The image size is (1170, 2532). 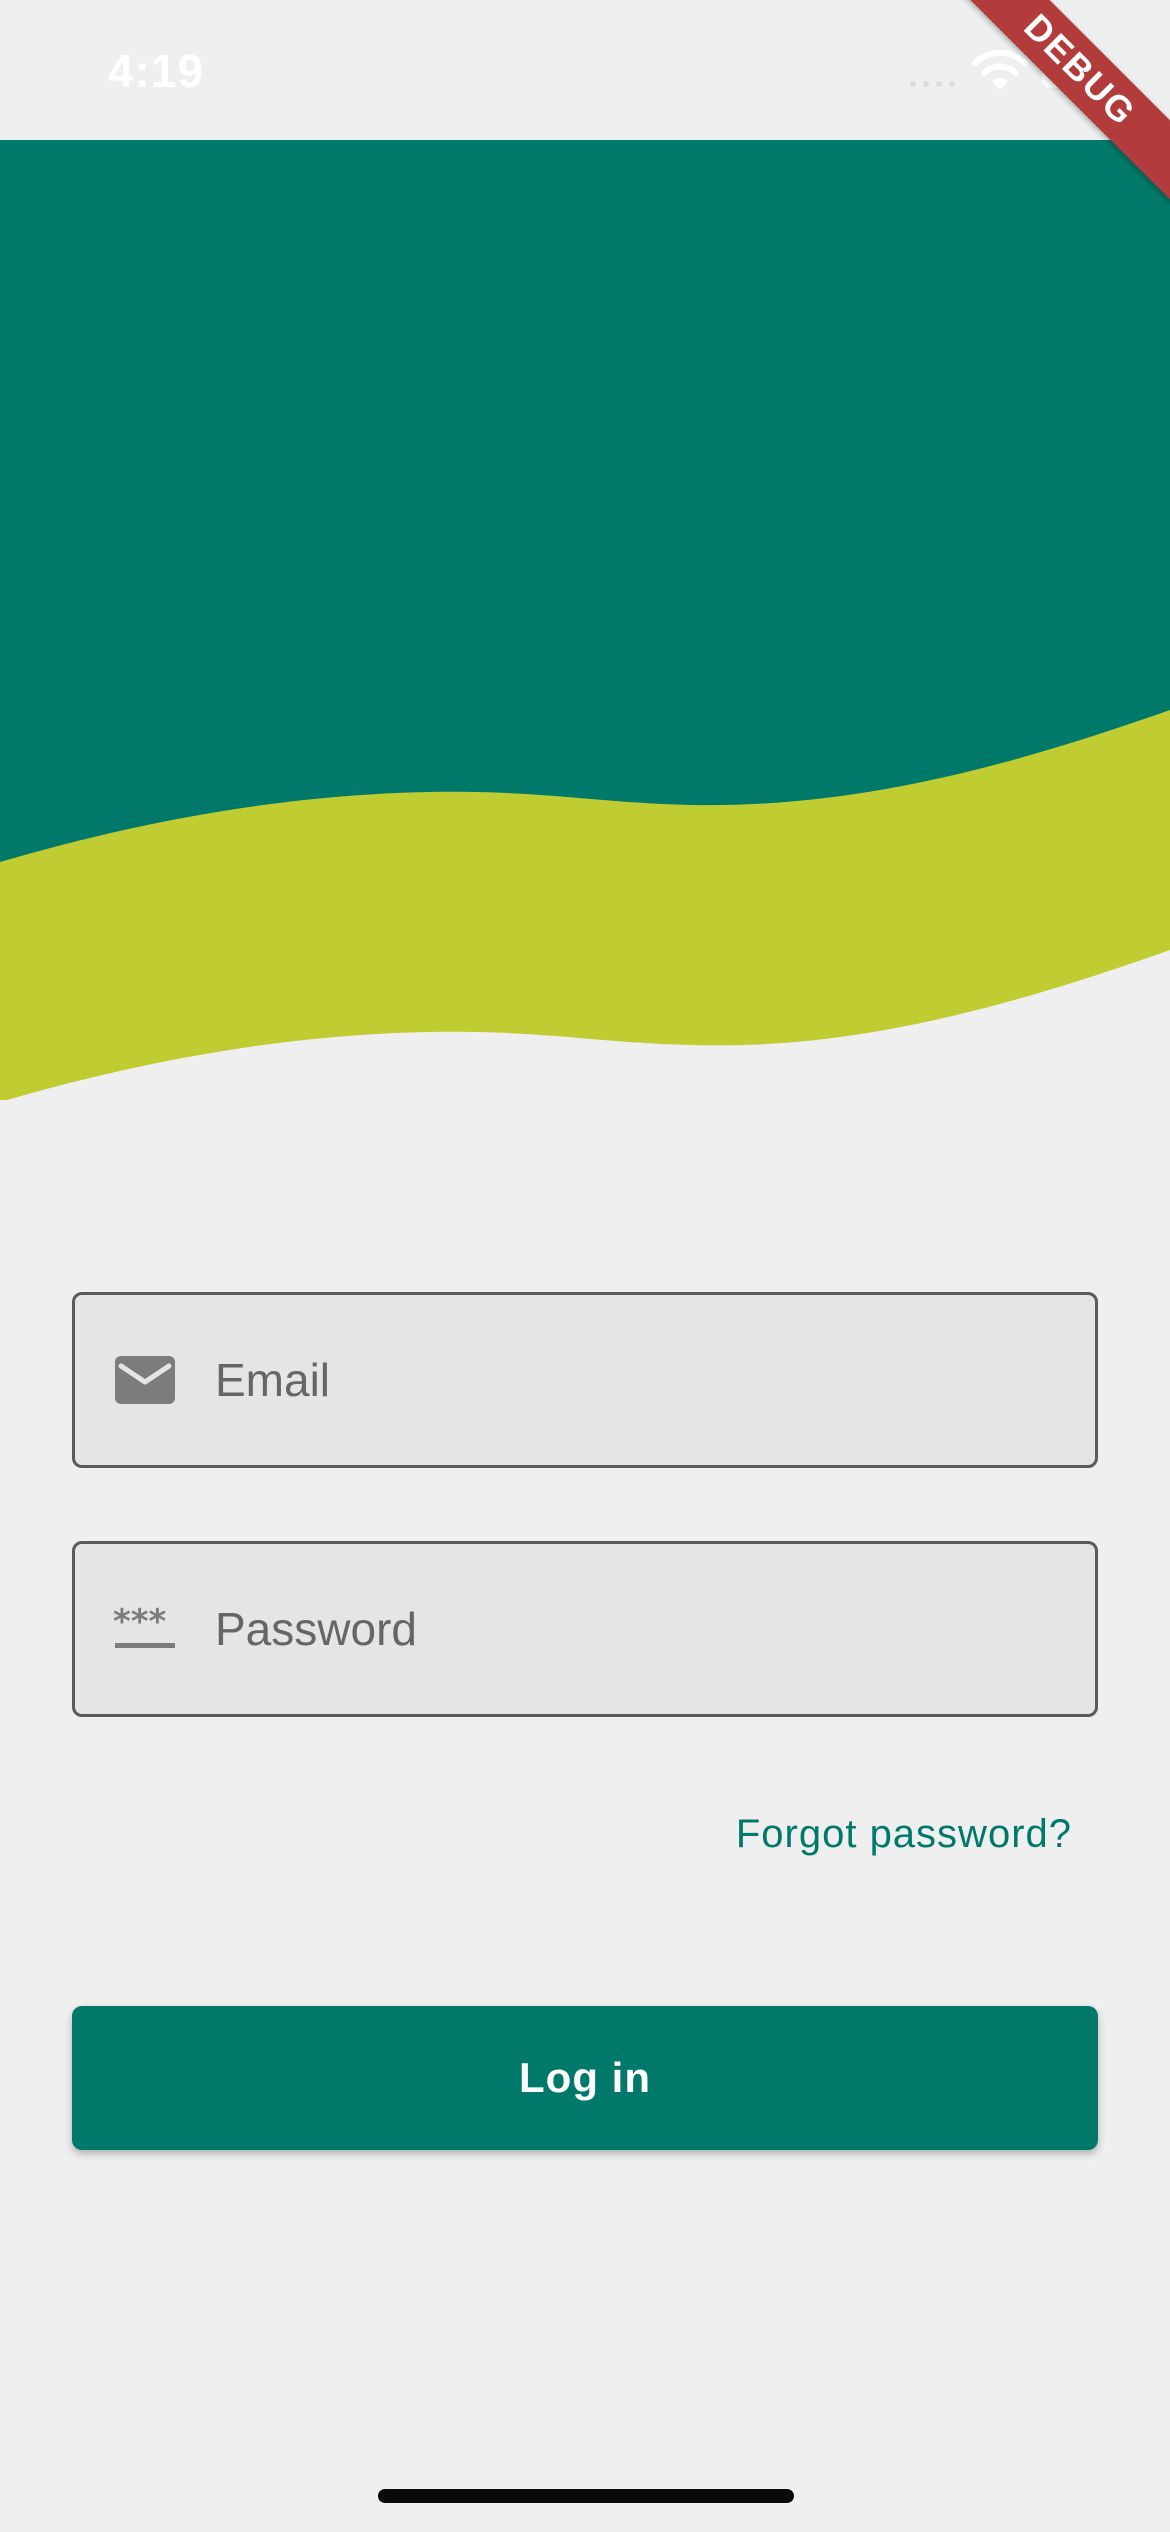 I want to click on email-field, so click(x=585, y=1380).